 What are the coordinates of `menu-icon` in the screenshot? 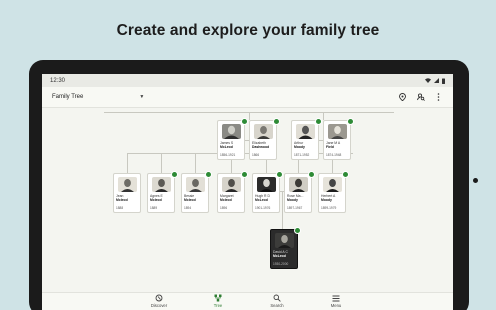 It's located at (336, 298).